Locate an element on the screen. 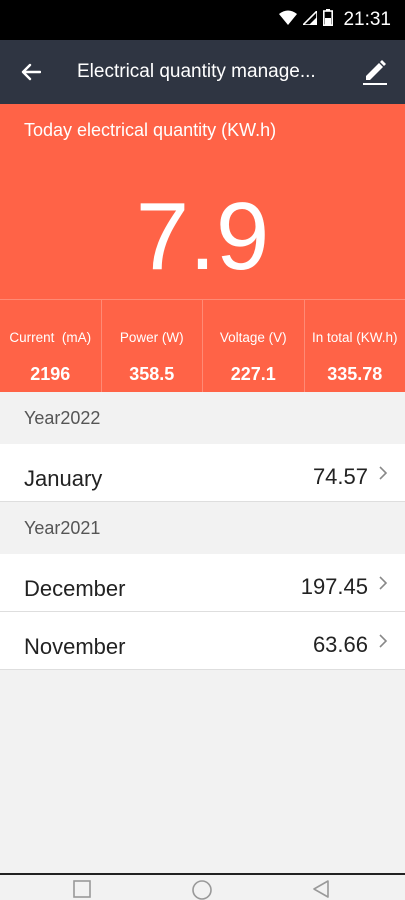 The height and width of the screenshot is (900, 405). stat-current: Current (mA) 2196 is located at coordinates (51, 345).